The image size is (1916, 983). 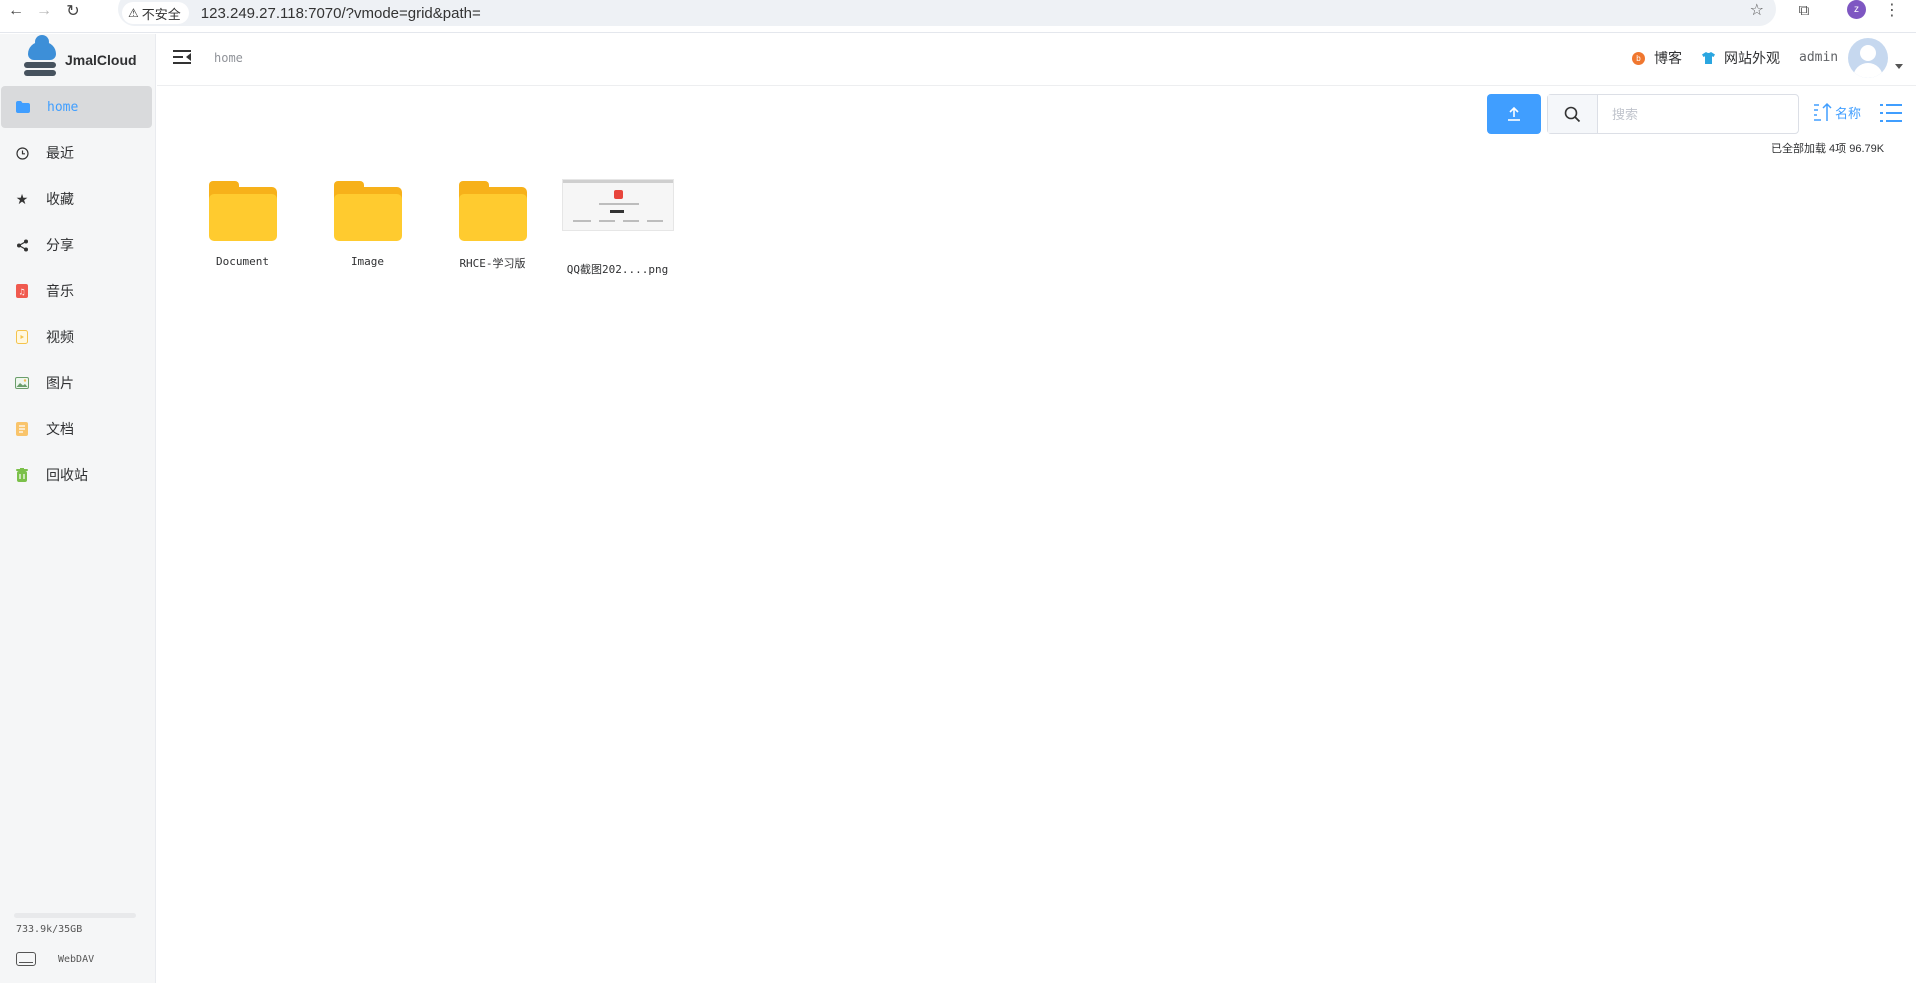 I want to click on file-item: RHCE-学习版, so click(x=492, y=226).